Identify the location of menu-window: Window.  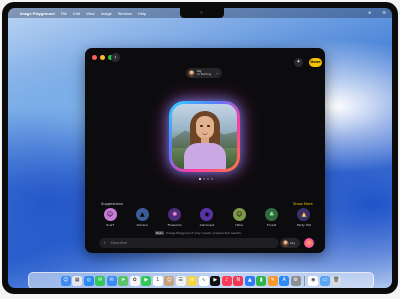
(125, 13).